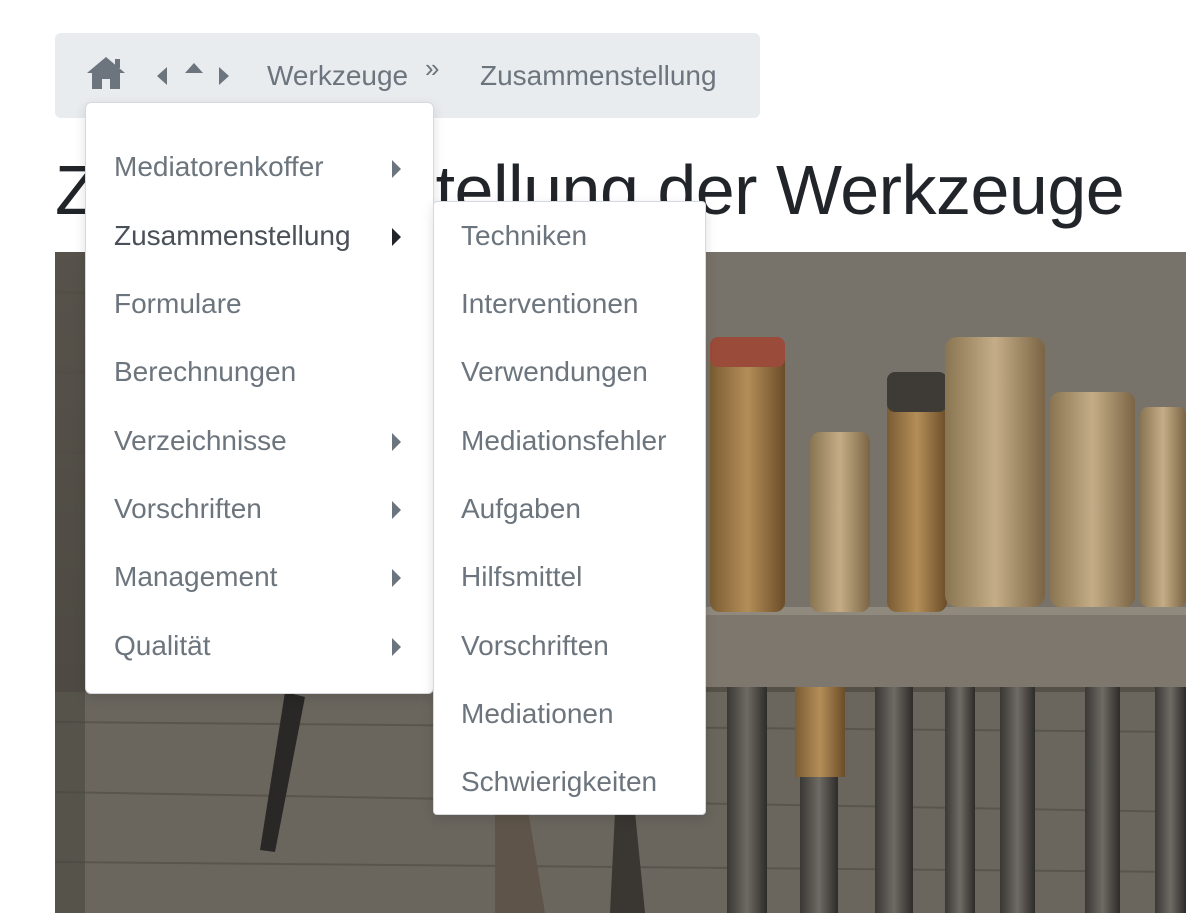 This screenshot has width=1186, height=913. What do you see at coordinates (106, 73) in the screenshot?
I see `home-icon` at bounding box center [106, 73].